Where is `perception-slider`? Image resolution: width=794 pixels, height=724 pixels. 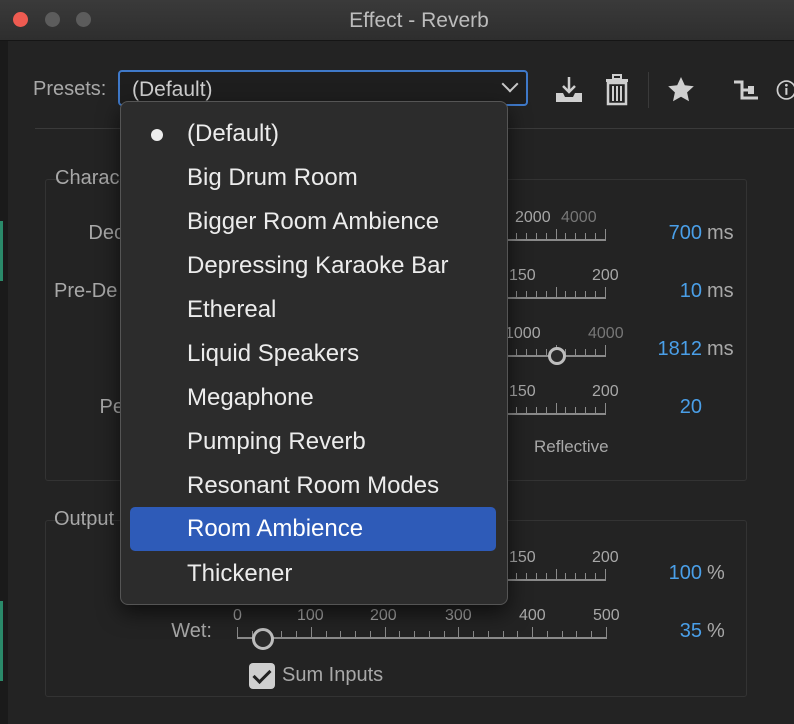 perception-slider is located at coordinates (556, 409).